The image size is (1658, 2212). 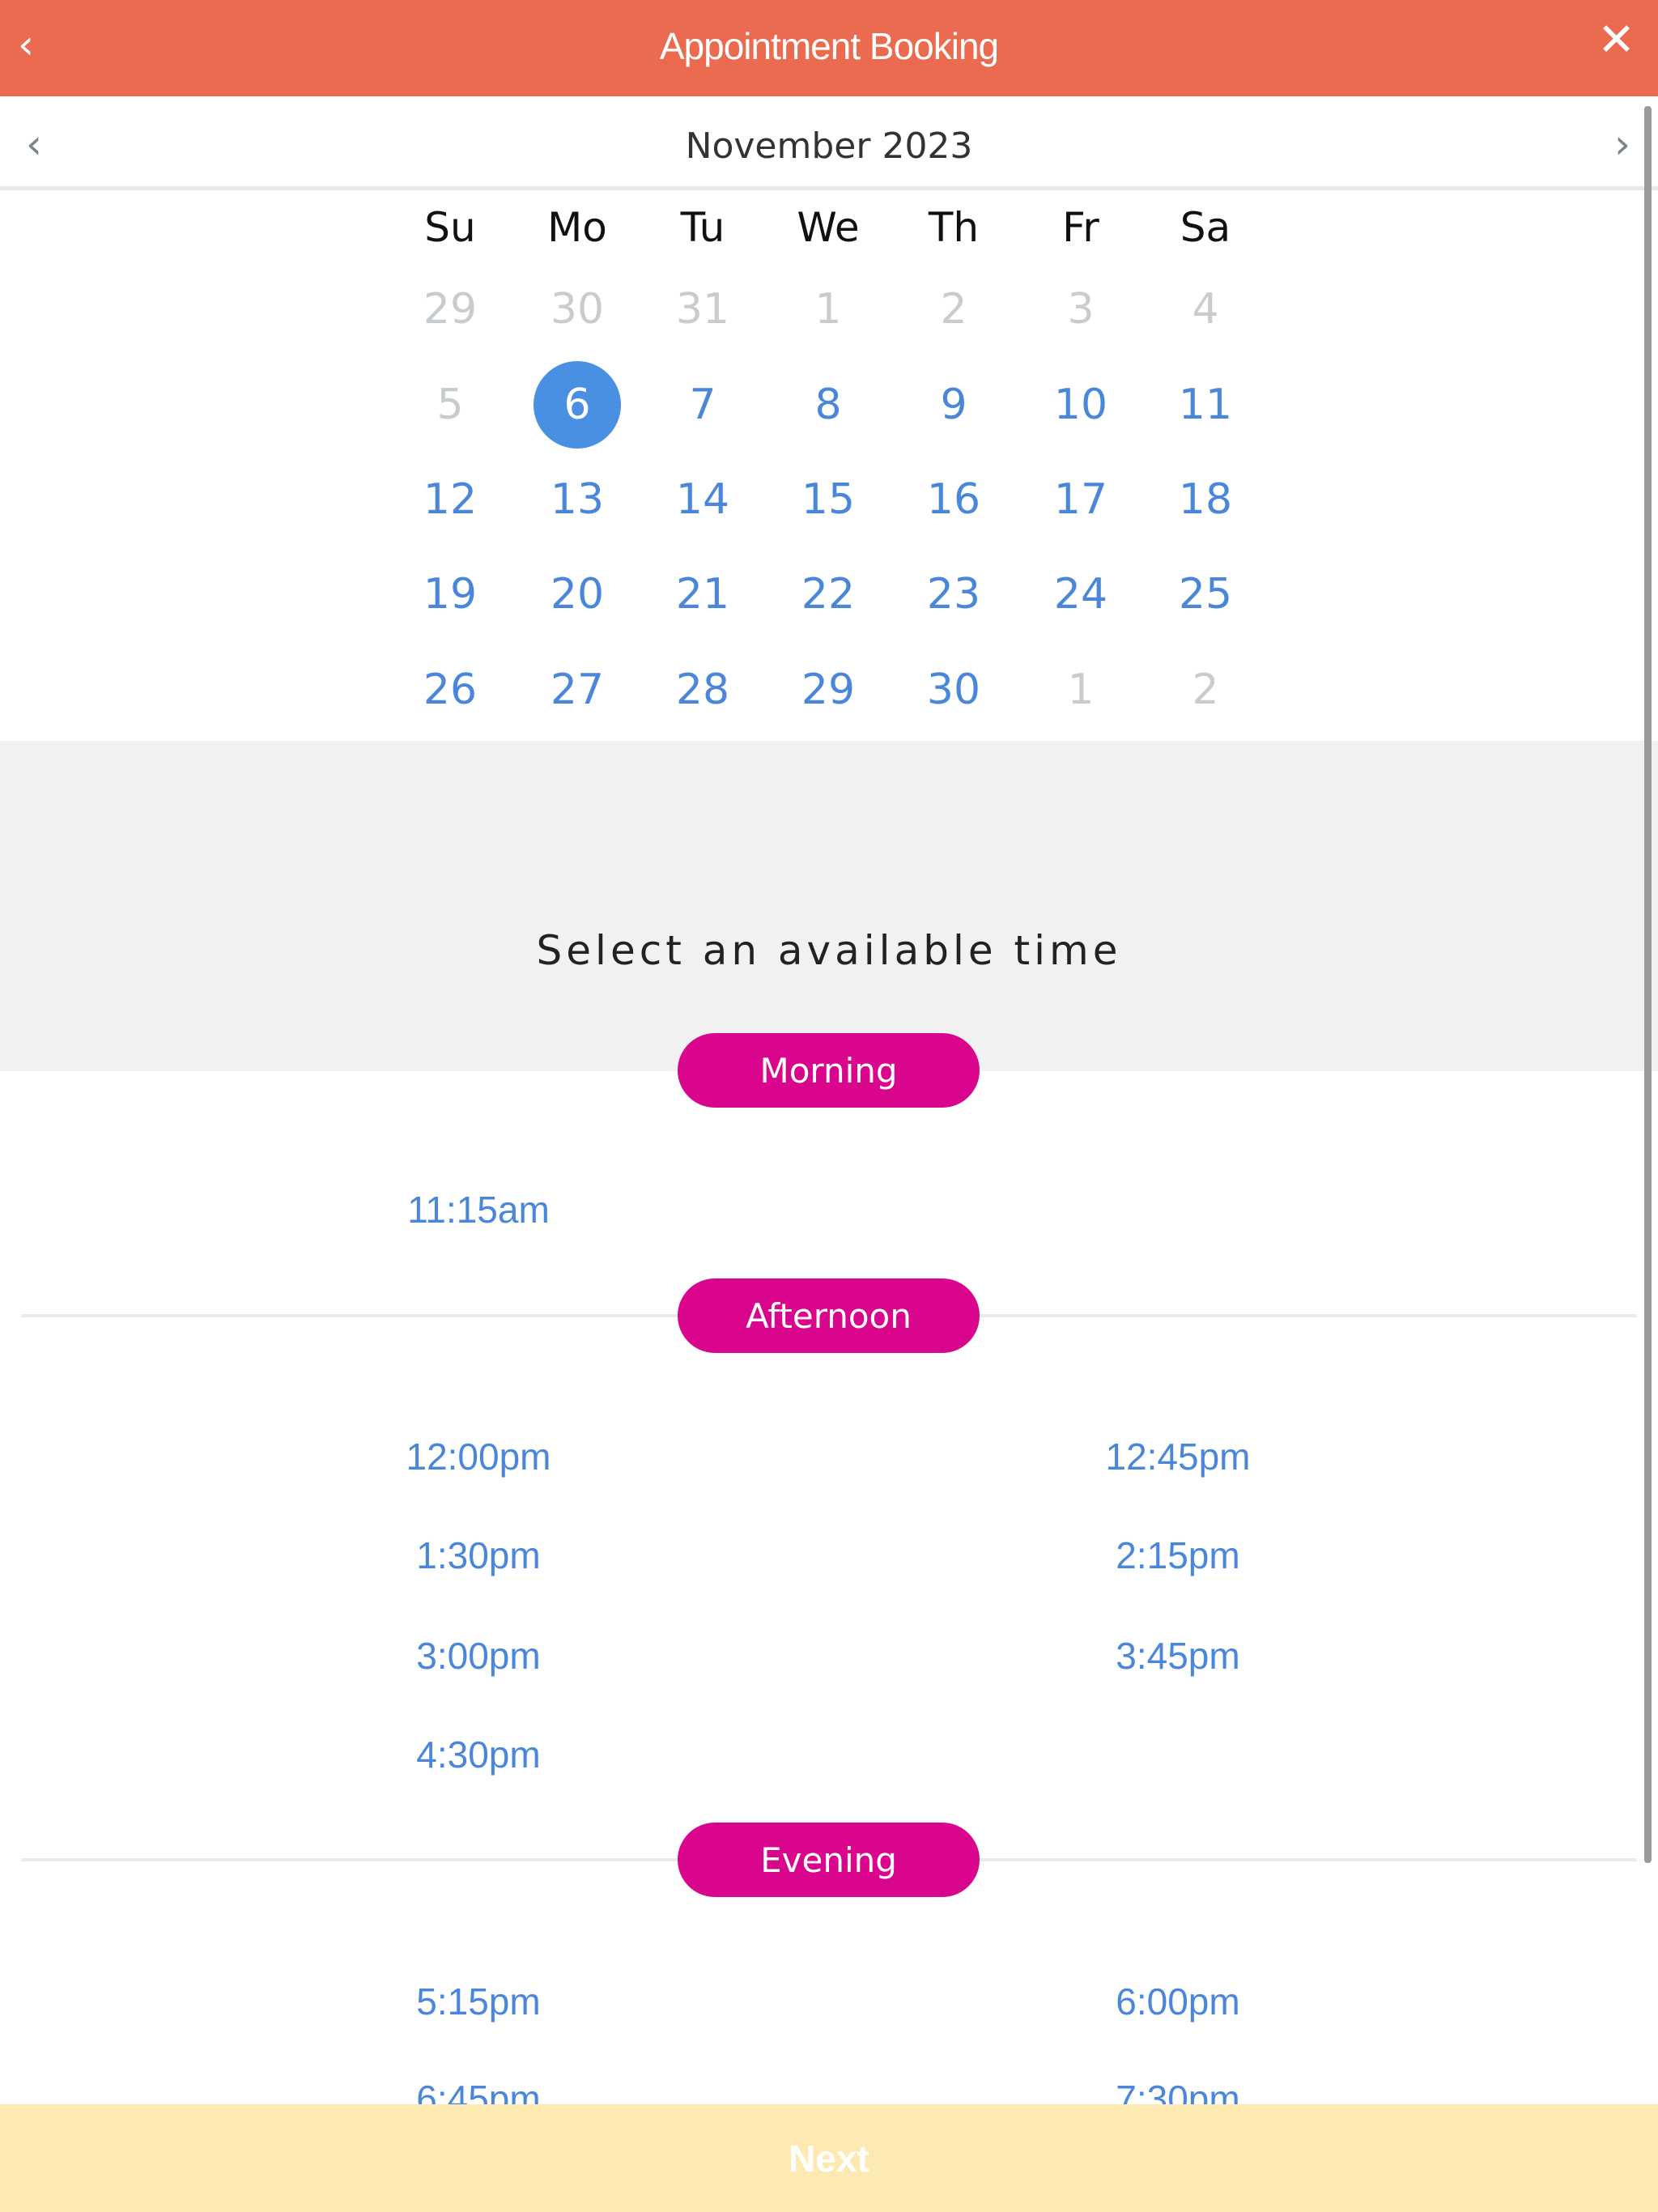 What do you see at coordinates (577, 594) in the screenshot?
I see `calendar-day: 20` at bounding box center [577, 594].